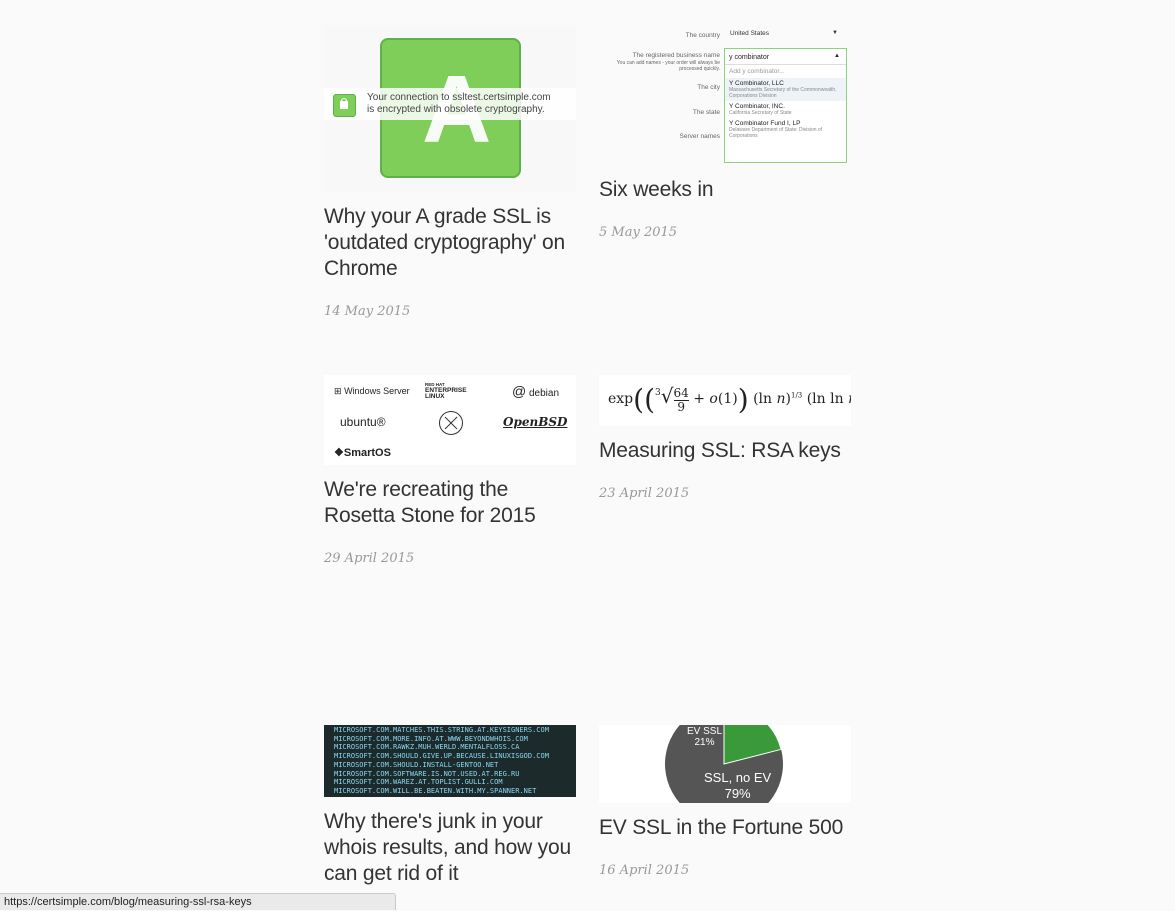 This screenshot has height=911, width=1175. Describe the element at coordinates (451, 423) in the screenshot. I see `x-logo-icon` at that location.